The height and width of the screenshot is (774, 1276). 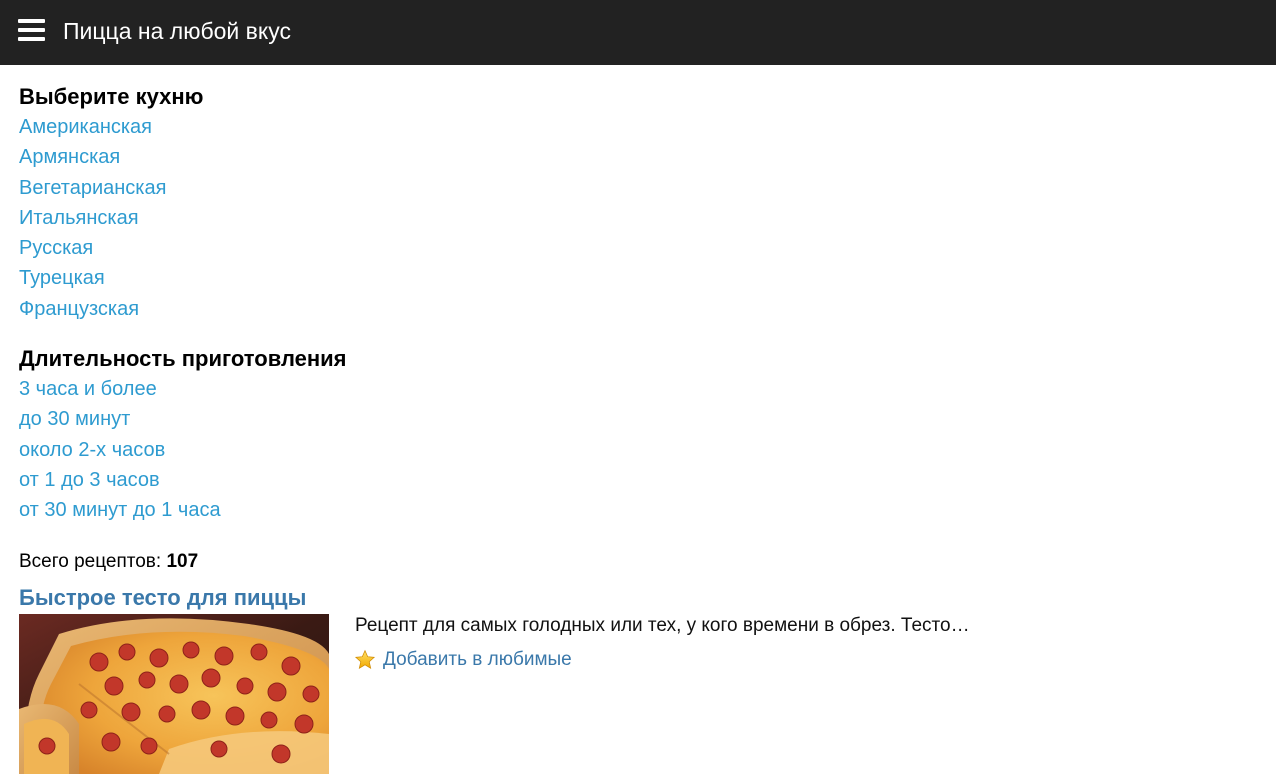 What do you see at coordinates (639, 598) in the screenshot?
I see `recipe-title-link: Быстрое тесто для пиццы` at bounding box center [639, 598].